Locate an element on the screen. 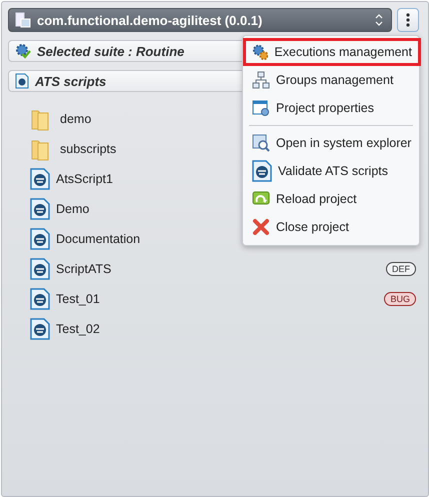 This screenshot has width=429, height=497. kebab-icon is located at coordinates (408, 20).